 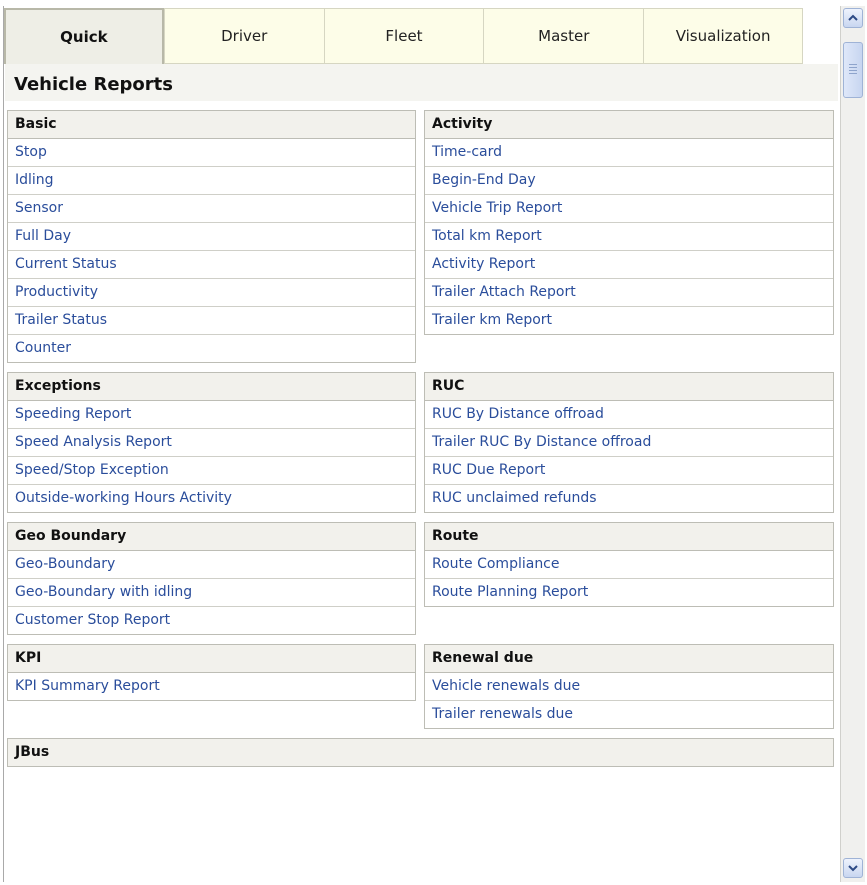 I want to click on page-title: Vehicle Reports, so click(x=93, y=84).